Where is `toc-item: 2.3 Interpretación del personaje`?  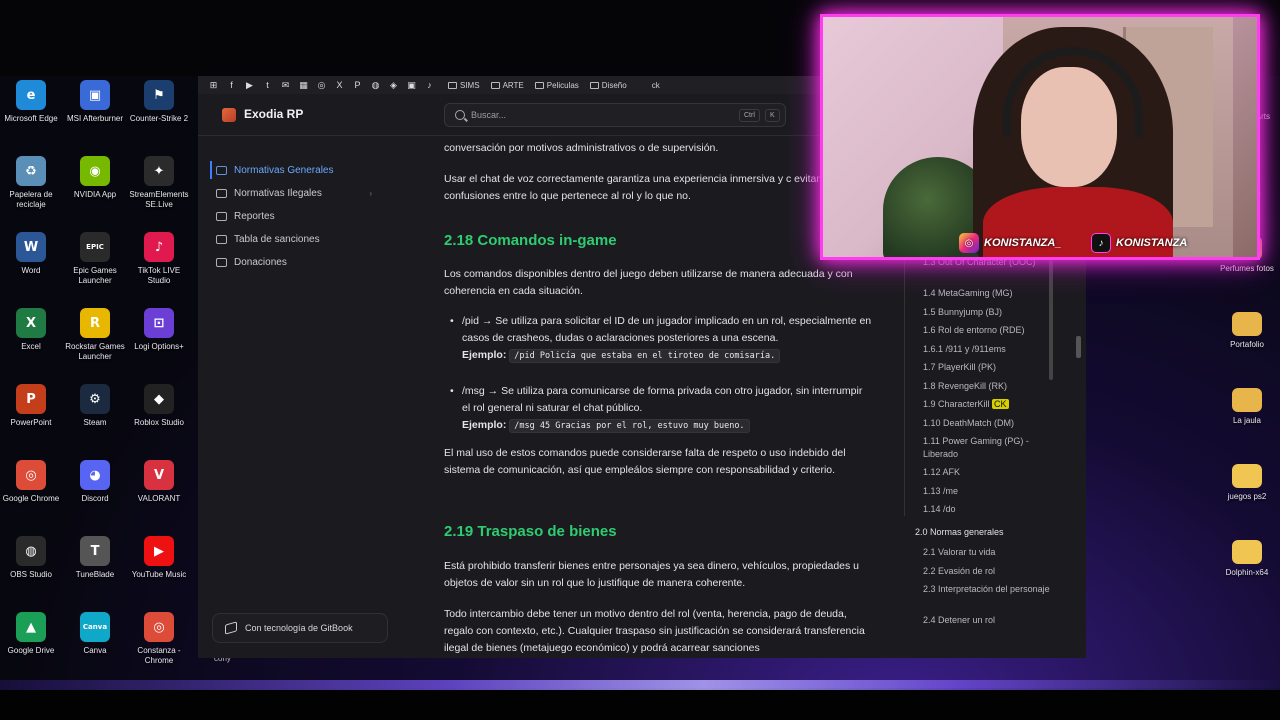
toc-item: 2.3 Interpretación del personaje is located at coordinates (988, 589).